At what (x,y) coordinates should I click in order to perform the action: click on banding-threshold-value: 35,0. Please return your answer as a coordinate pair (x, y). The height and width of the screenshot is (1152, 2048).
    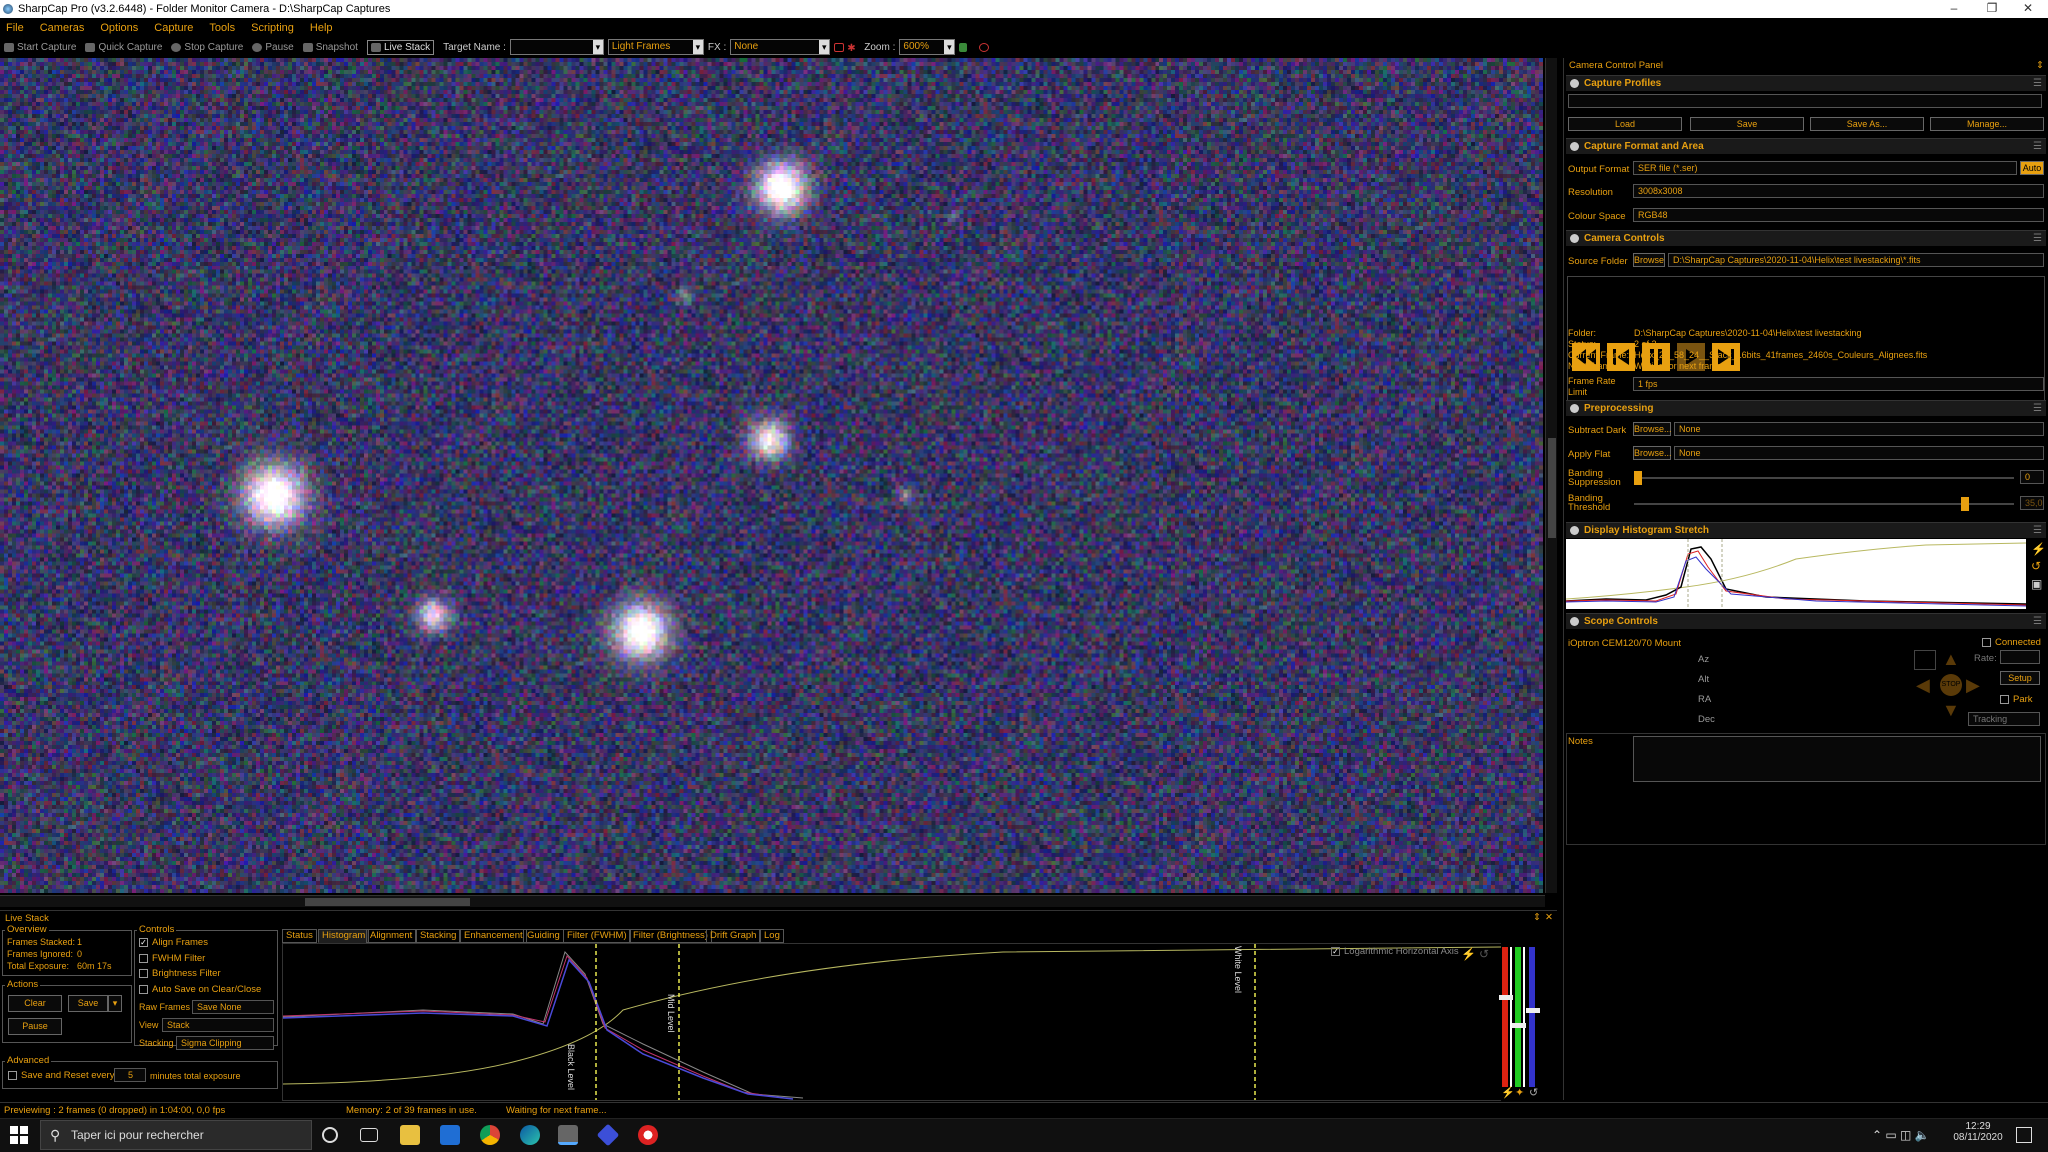
    Looking at the image, I should click on (2032, 503).